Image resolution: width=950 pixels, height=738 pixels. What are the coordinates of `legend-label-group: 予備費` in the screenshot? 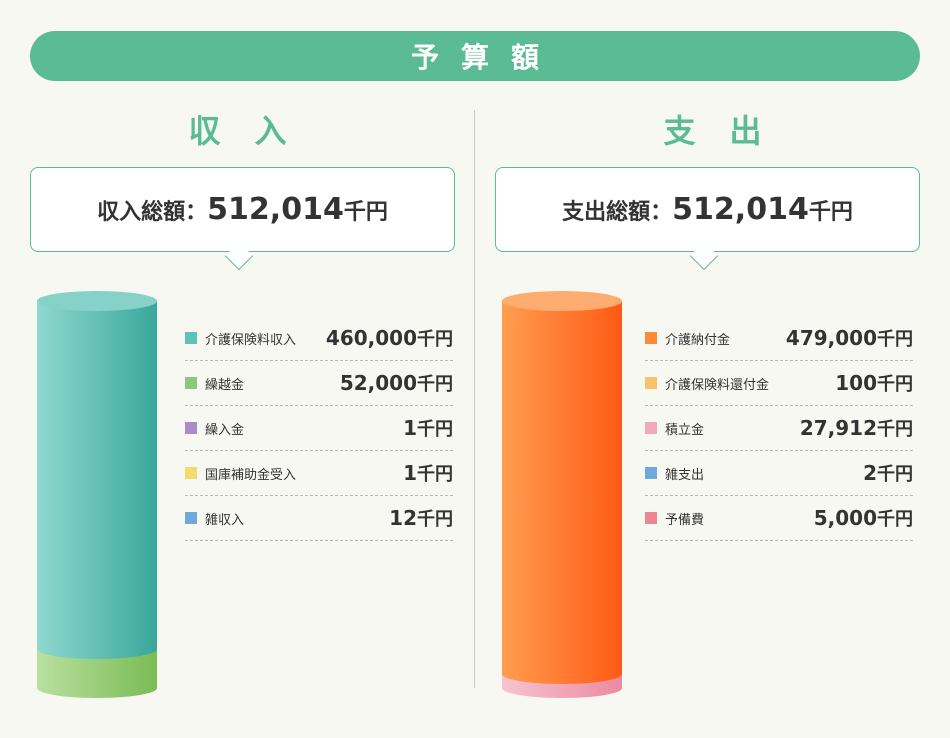 It's located at (674, 518).